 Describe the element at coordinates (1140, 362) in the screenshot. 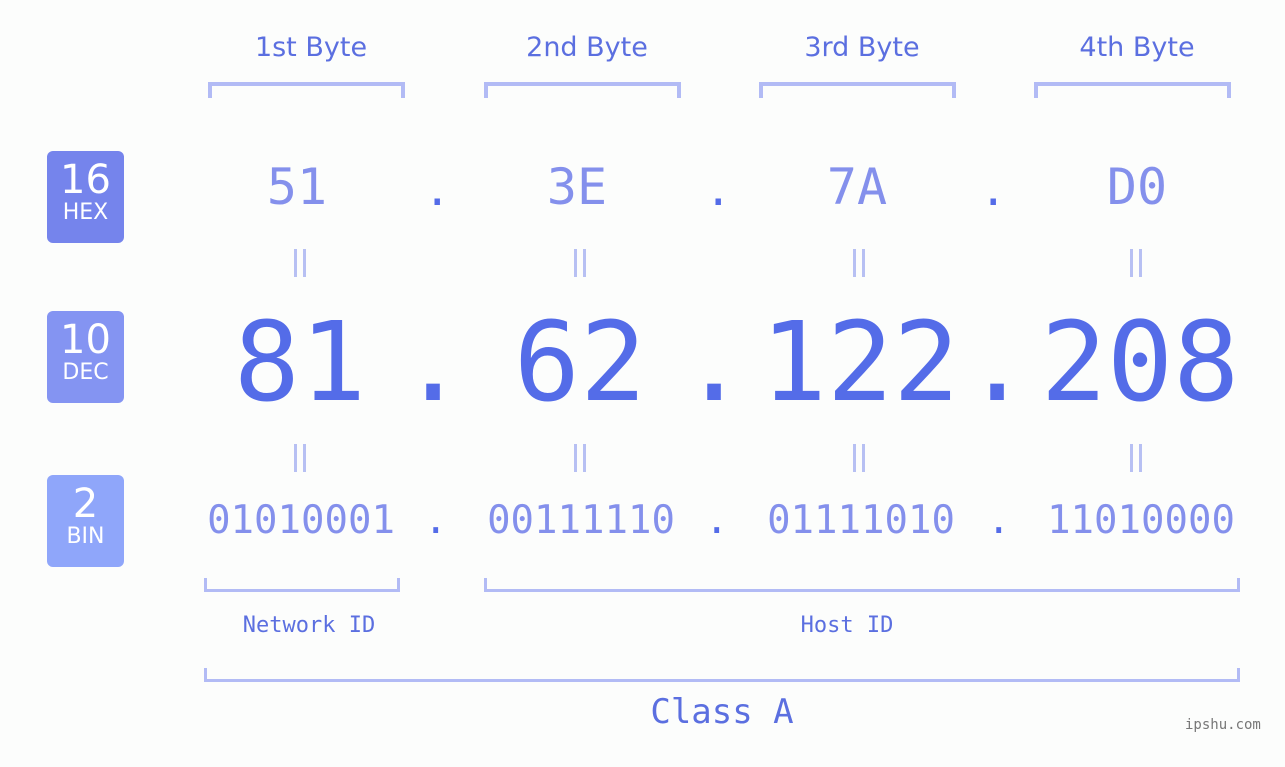

I see `dec-octet-4: 208` at that location.